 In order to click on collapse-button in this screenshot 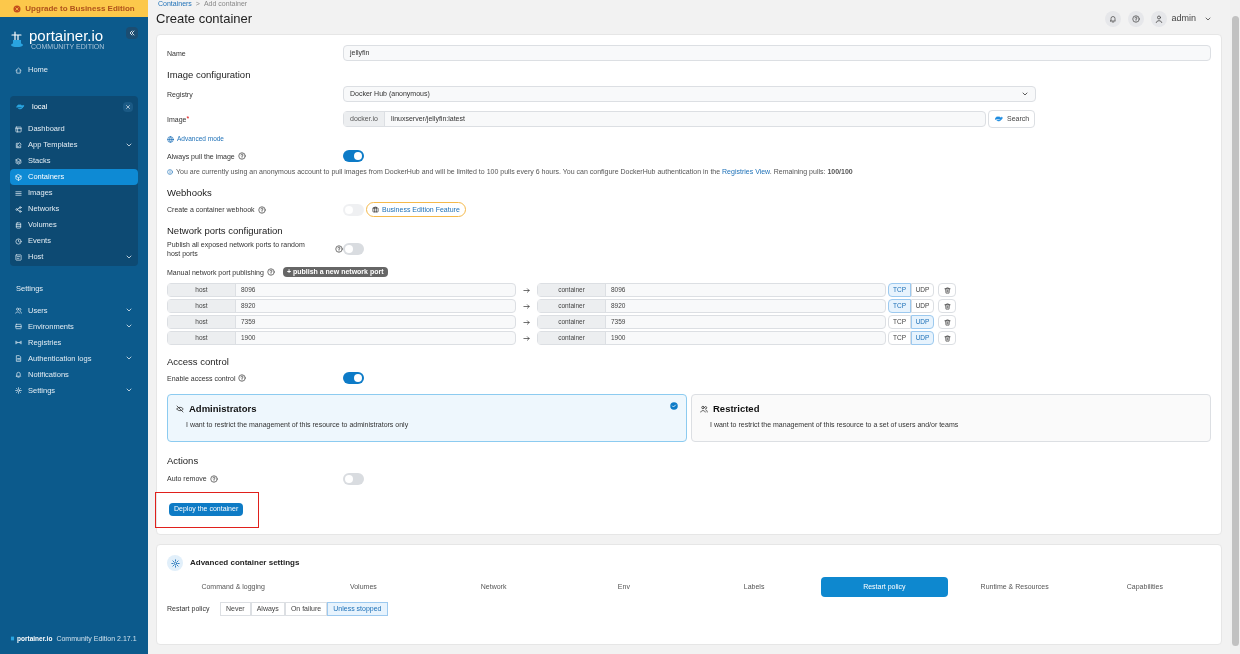, I will do `click(132, 33)`.